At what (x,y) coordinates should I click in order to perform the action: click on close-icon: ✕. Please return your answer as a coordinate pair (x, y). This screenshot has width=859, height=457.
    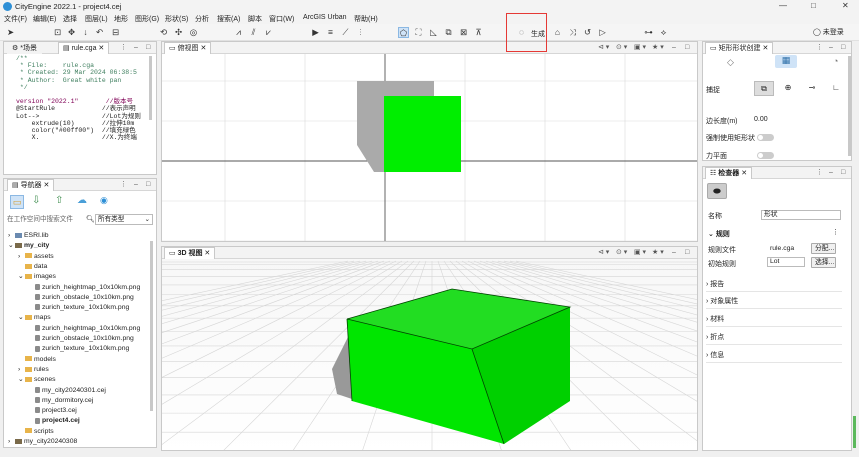
    Looking at the image, I should click on (845, 5).